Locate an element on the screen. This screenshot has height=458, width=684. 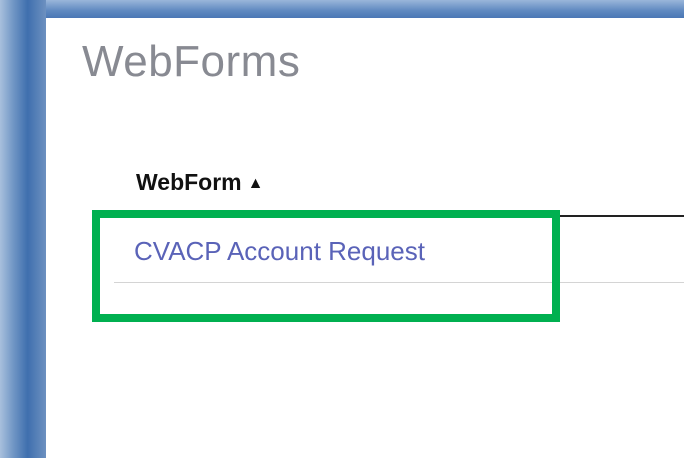
page-title: WebForms is located at coordinates (191, 61).